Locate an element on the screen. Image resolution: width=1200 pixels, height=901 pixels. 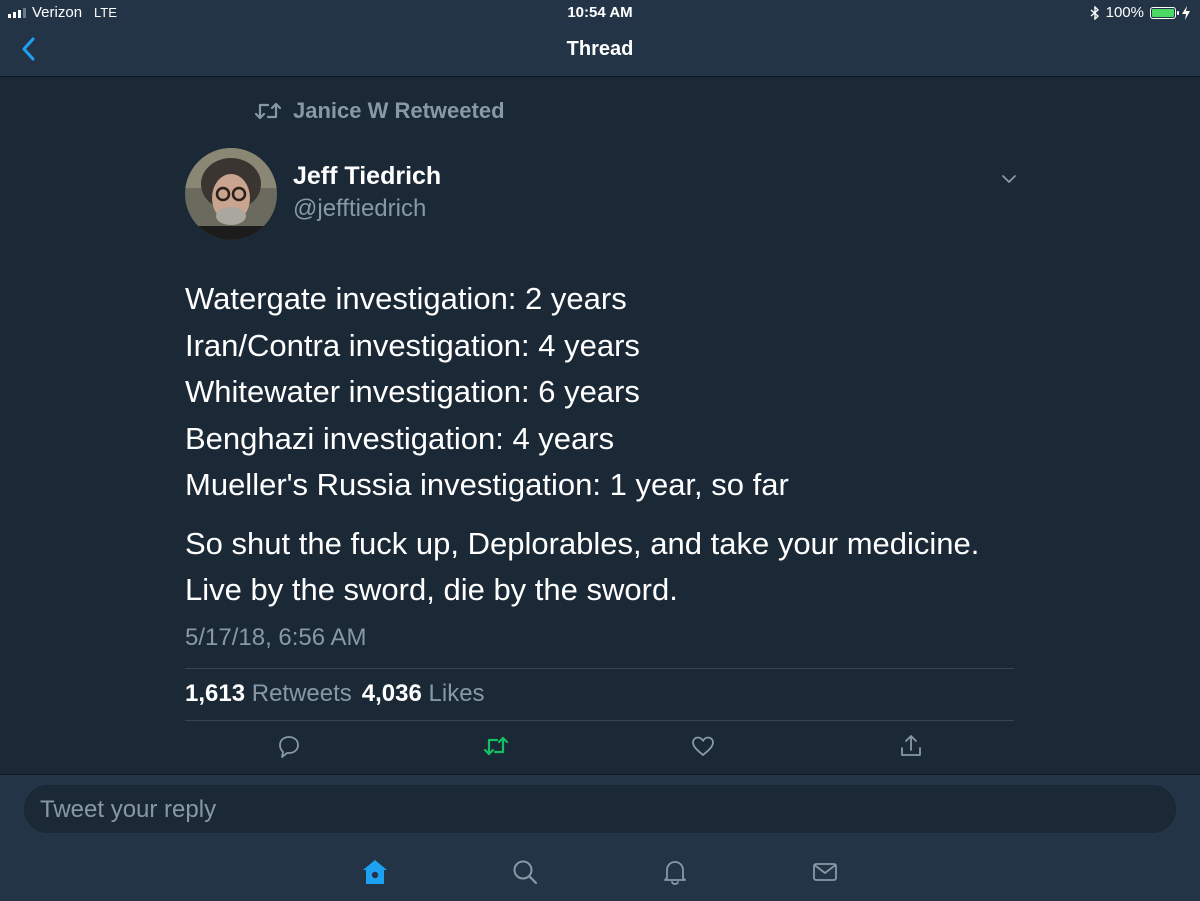
tweet-stats: 1,613 Retweets 4,036 Likes is located at coordinates (335, 694).